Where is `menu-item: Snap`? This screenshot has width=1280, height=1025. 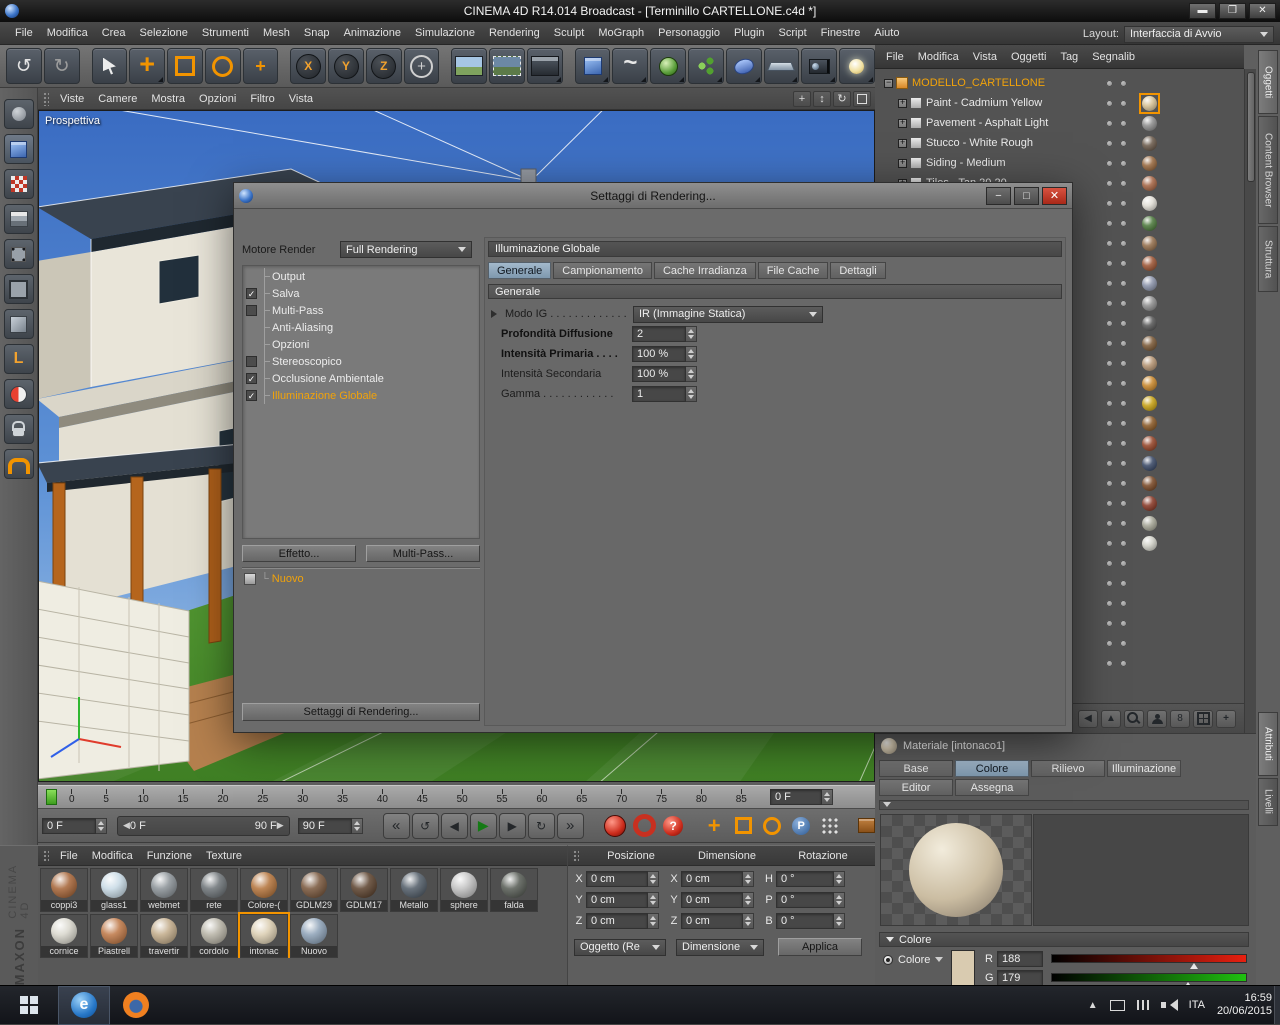
menu-item: Snap is located at coordinates (317, 33).